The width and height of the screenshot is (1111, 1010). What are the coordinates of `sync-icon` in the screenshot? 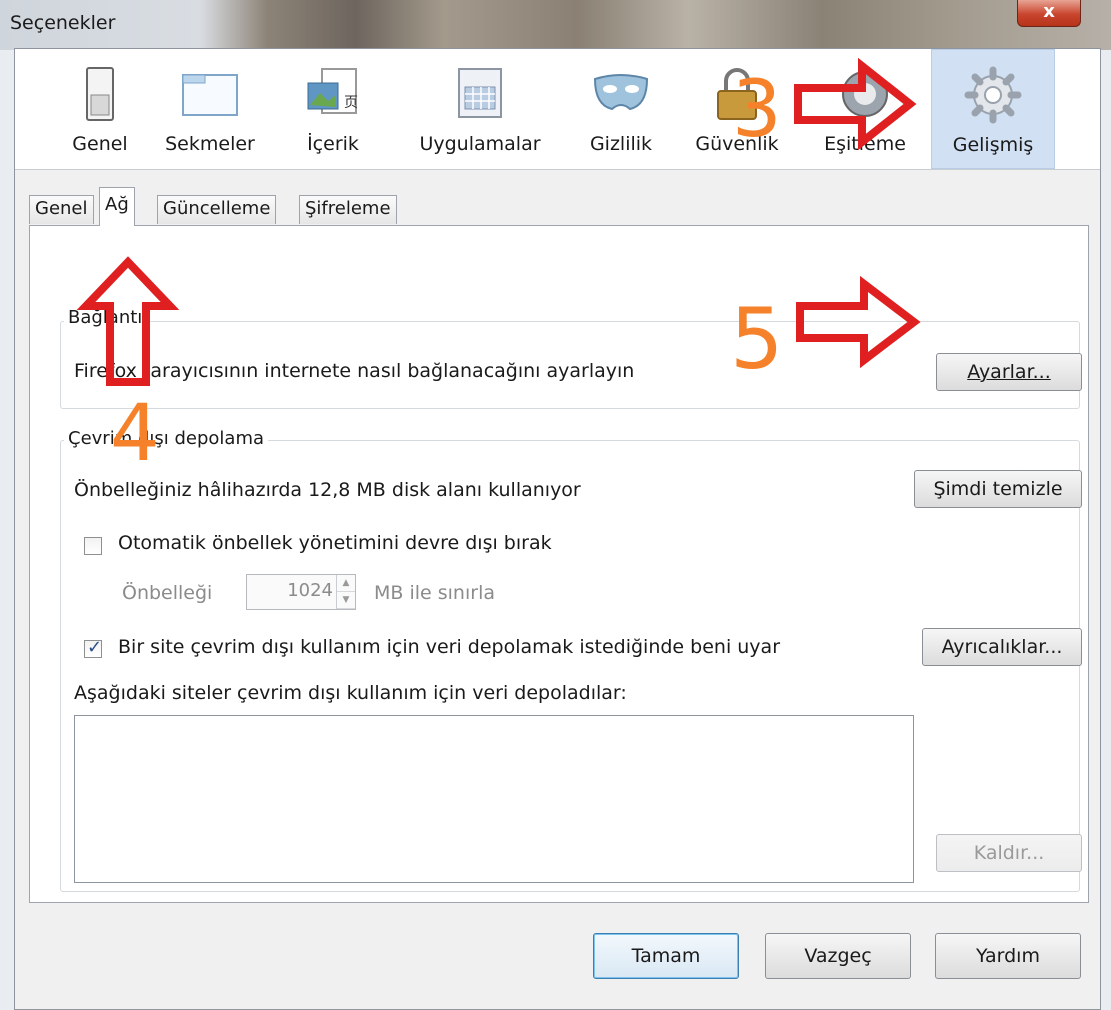 It's located at (865, 94).